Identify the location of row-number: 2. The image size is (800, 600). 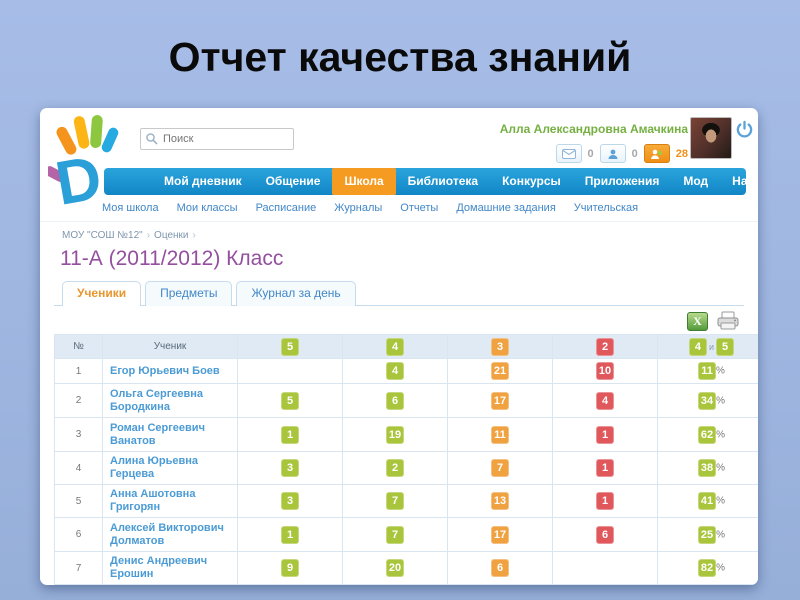
(78, 400).